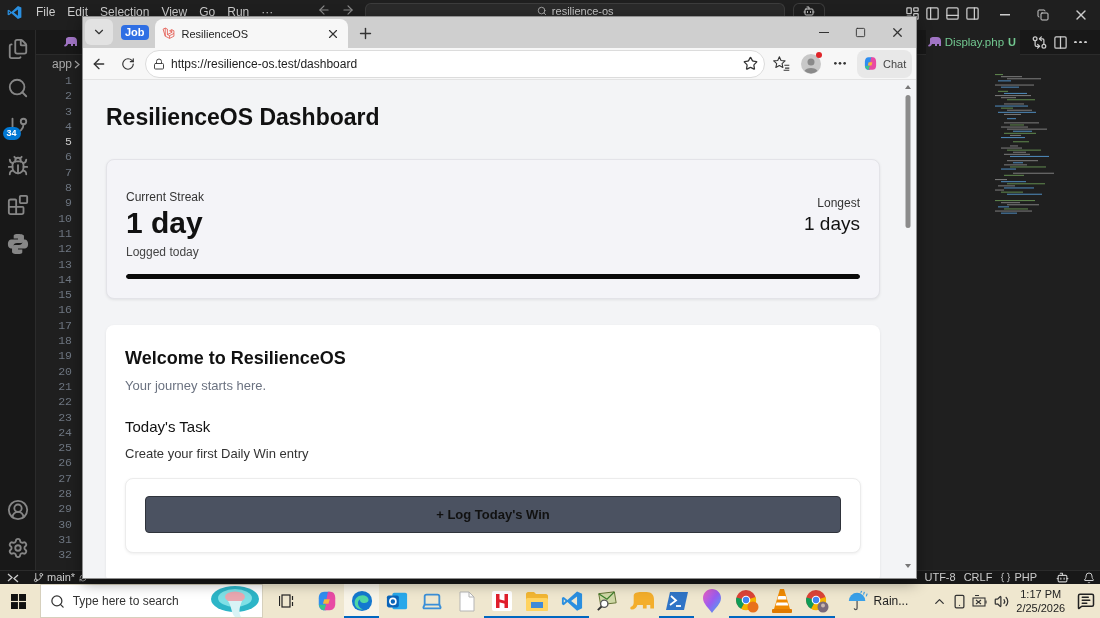  Describe the element at coordinates (54, 577) in the screenshot. I see `branch-status: main*` at that location.